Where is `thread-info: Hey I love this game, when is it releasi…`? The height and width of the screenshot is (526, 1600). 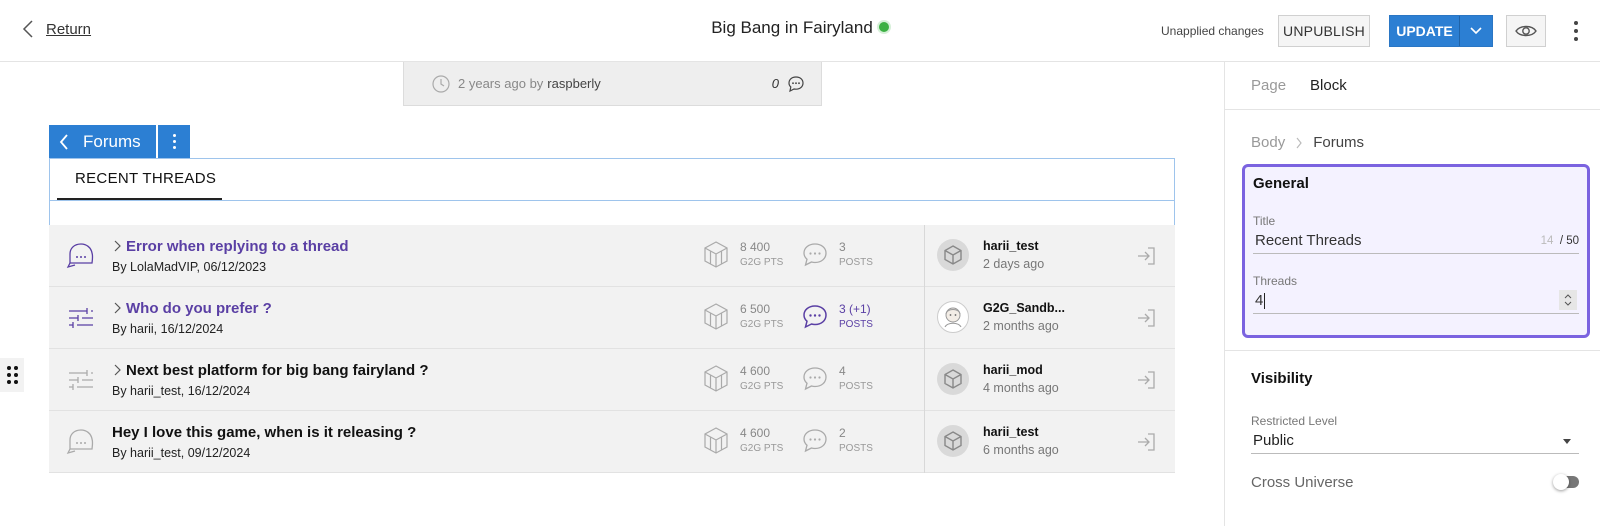 thread-info: Hey I love this game, when is it releasi… is located at coordinates (264, 442).